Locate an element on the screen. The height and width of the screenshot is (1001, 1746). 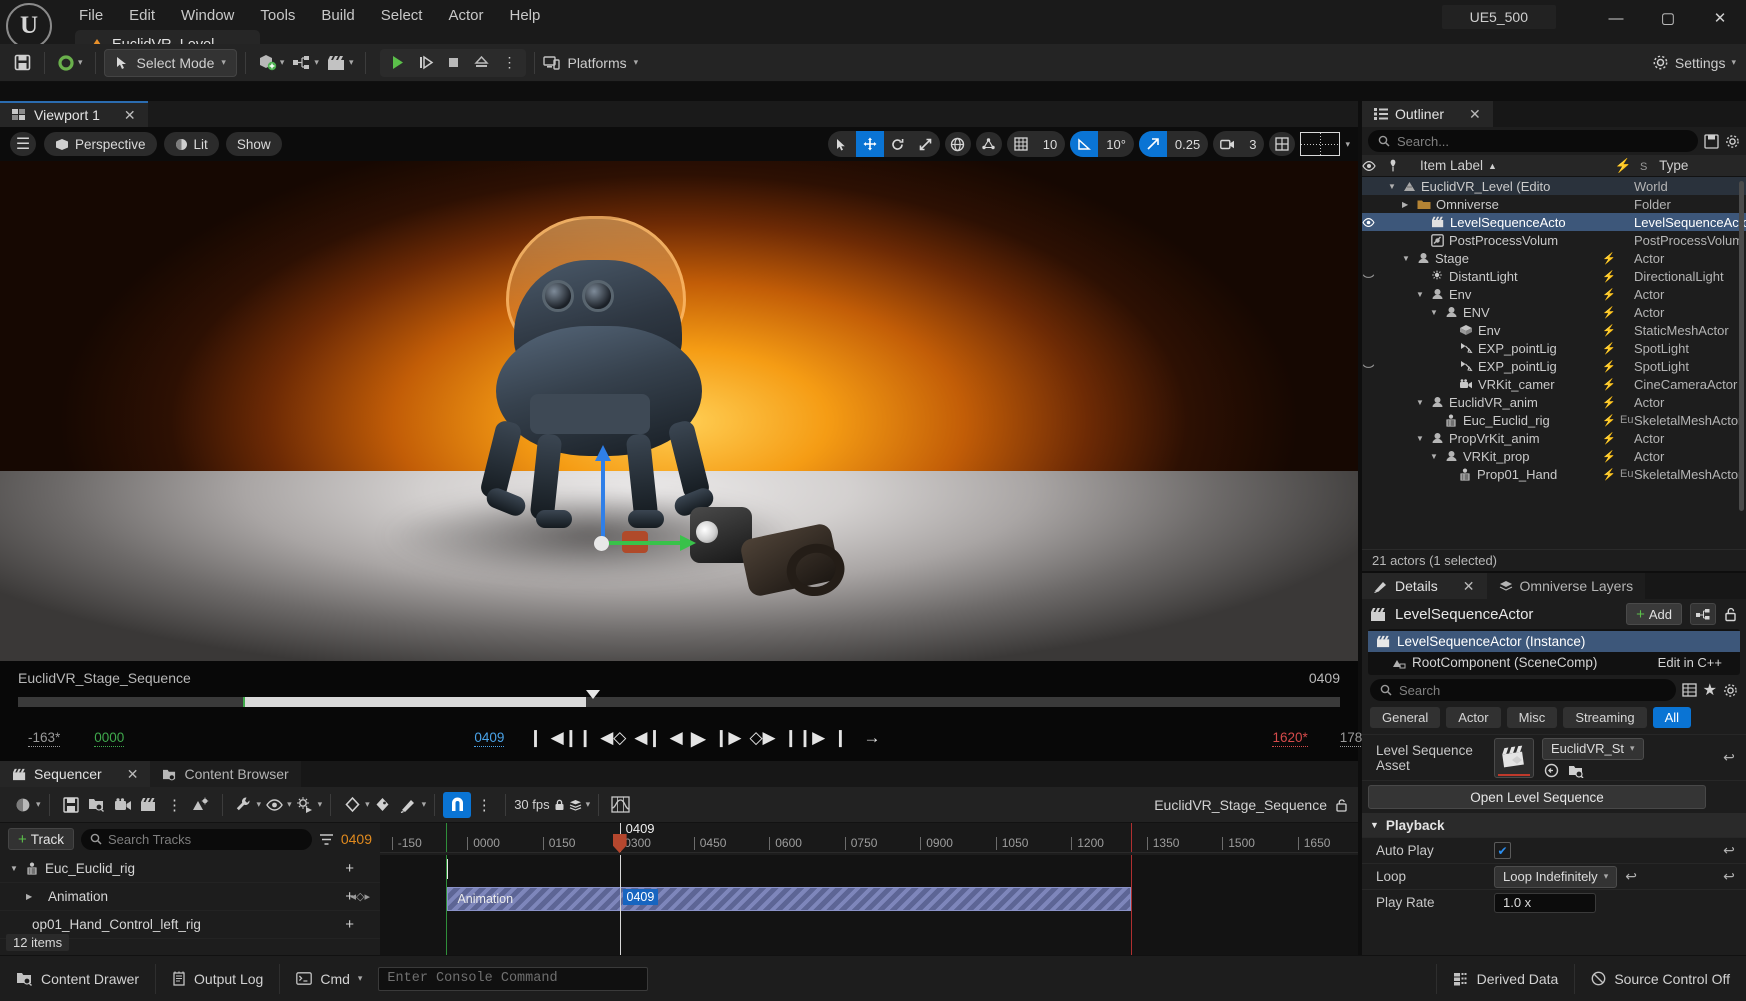
viewport-menu-icon: ☰ is located at coordinates (23, 144).